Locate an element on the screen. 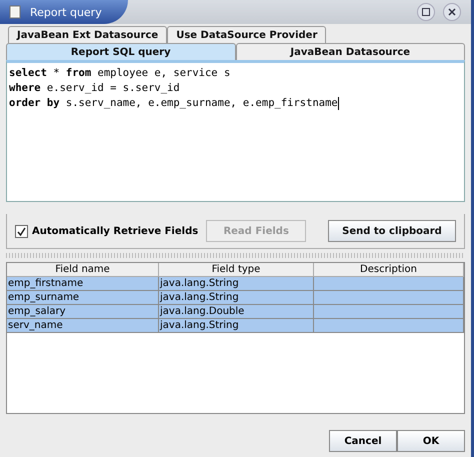 The width and height of the screenshot is (474, 457). close-icon is located at coordinates (452, 12).